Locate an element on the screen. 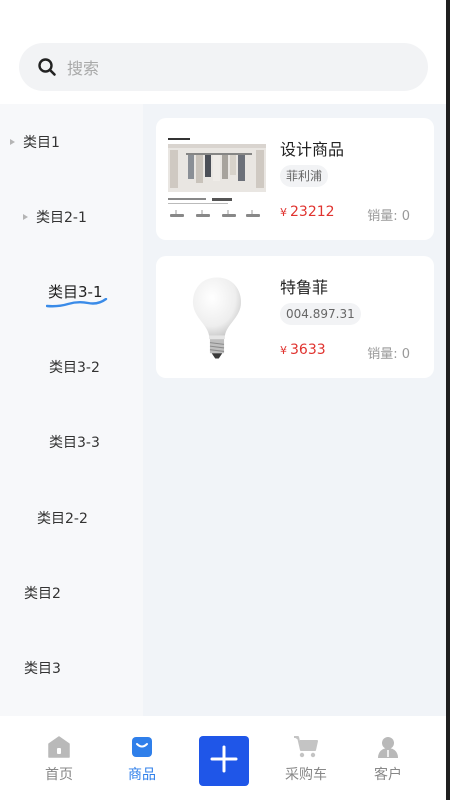 The image size is (450, 800). cart-icon is located at coordinates (306, 747).